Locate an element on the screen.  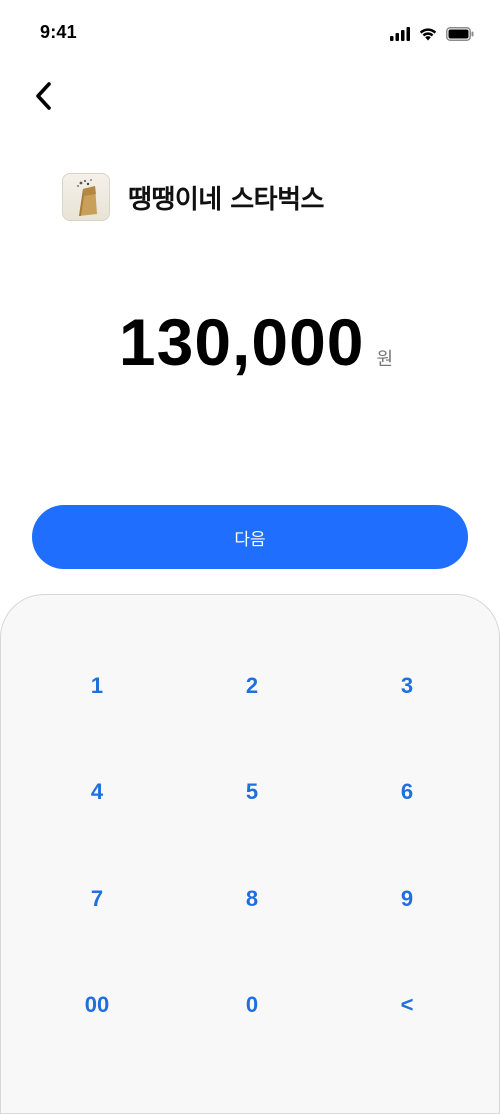
amount-value: 130,000 is located at coordinates (241, 342).